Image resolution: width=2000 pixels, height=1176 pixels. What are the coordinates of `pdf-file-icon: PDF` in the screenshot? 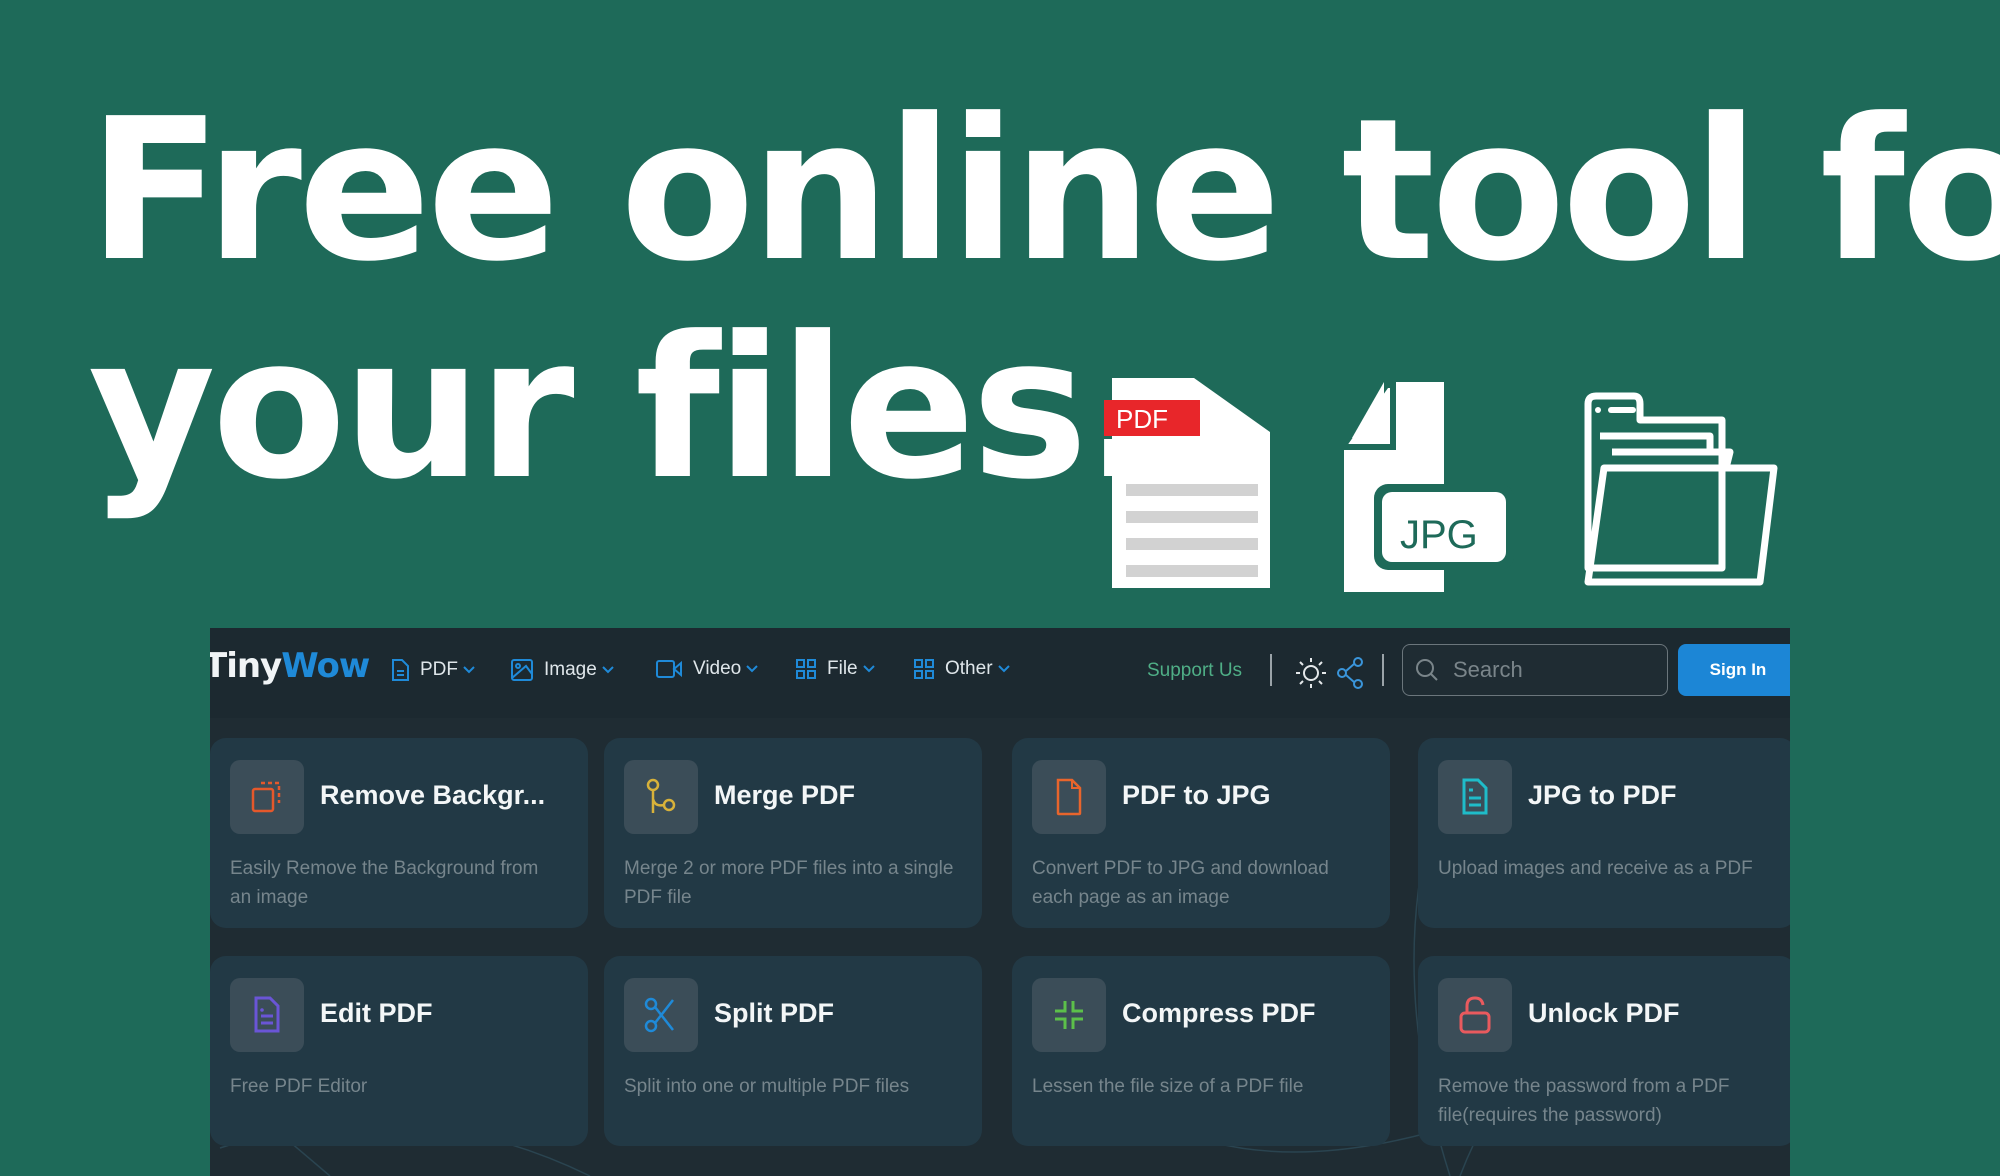 It's located at (1187, 483).